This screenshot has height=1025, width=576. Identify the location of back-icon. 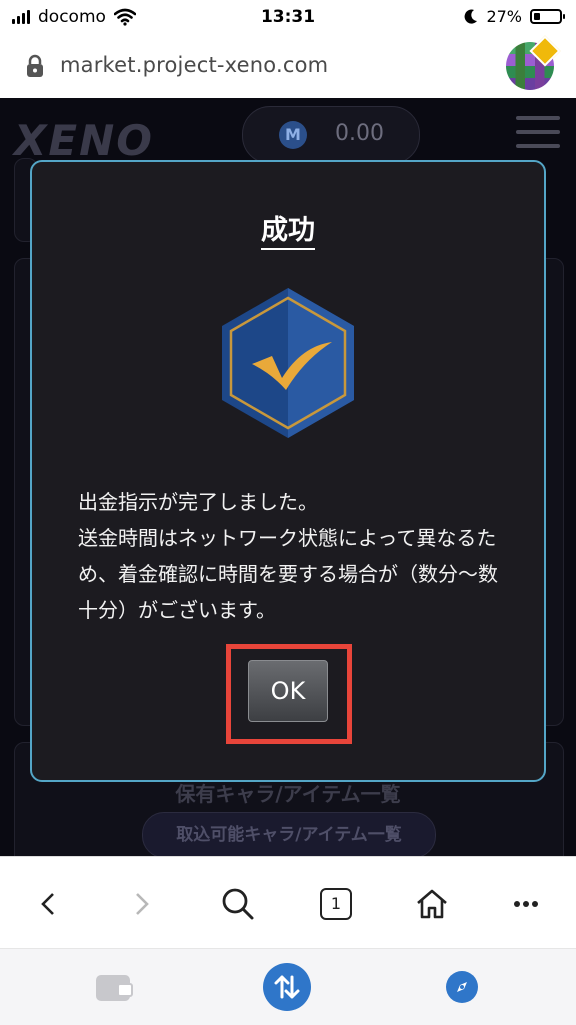
(47, 904).